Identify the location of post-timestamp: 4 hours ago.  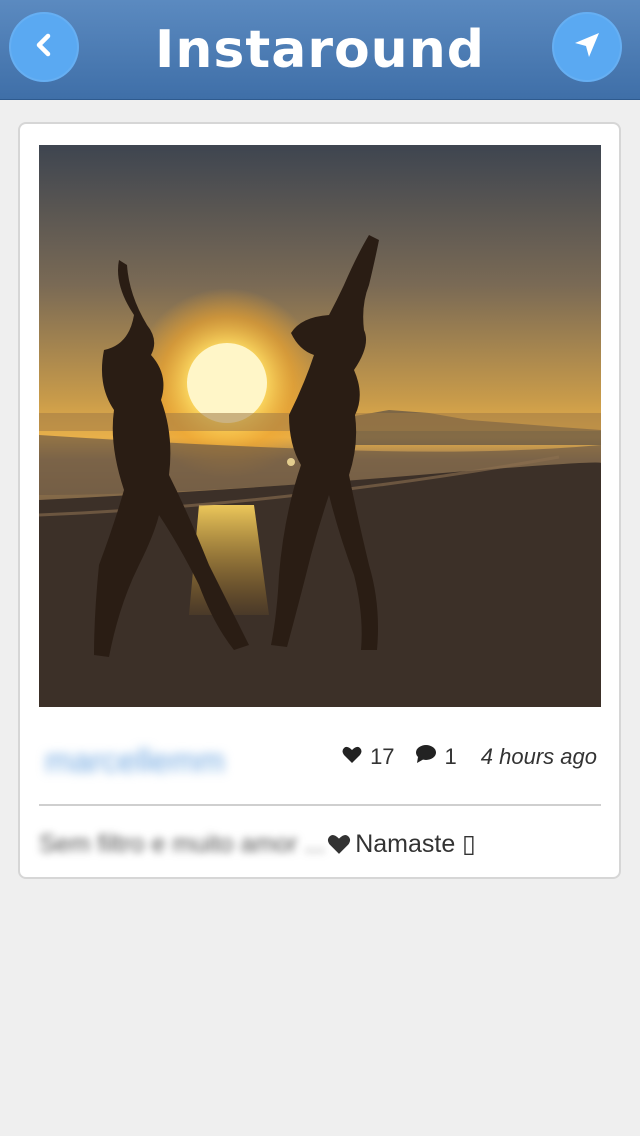
(538, 756).